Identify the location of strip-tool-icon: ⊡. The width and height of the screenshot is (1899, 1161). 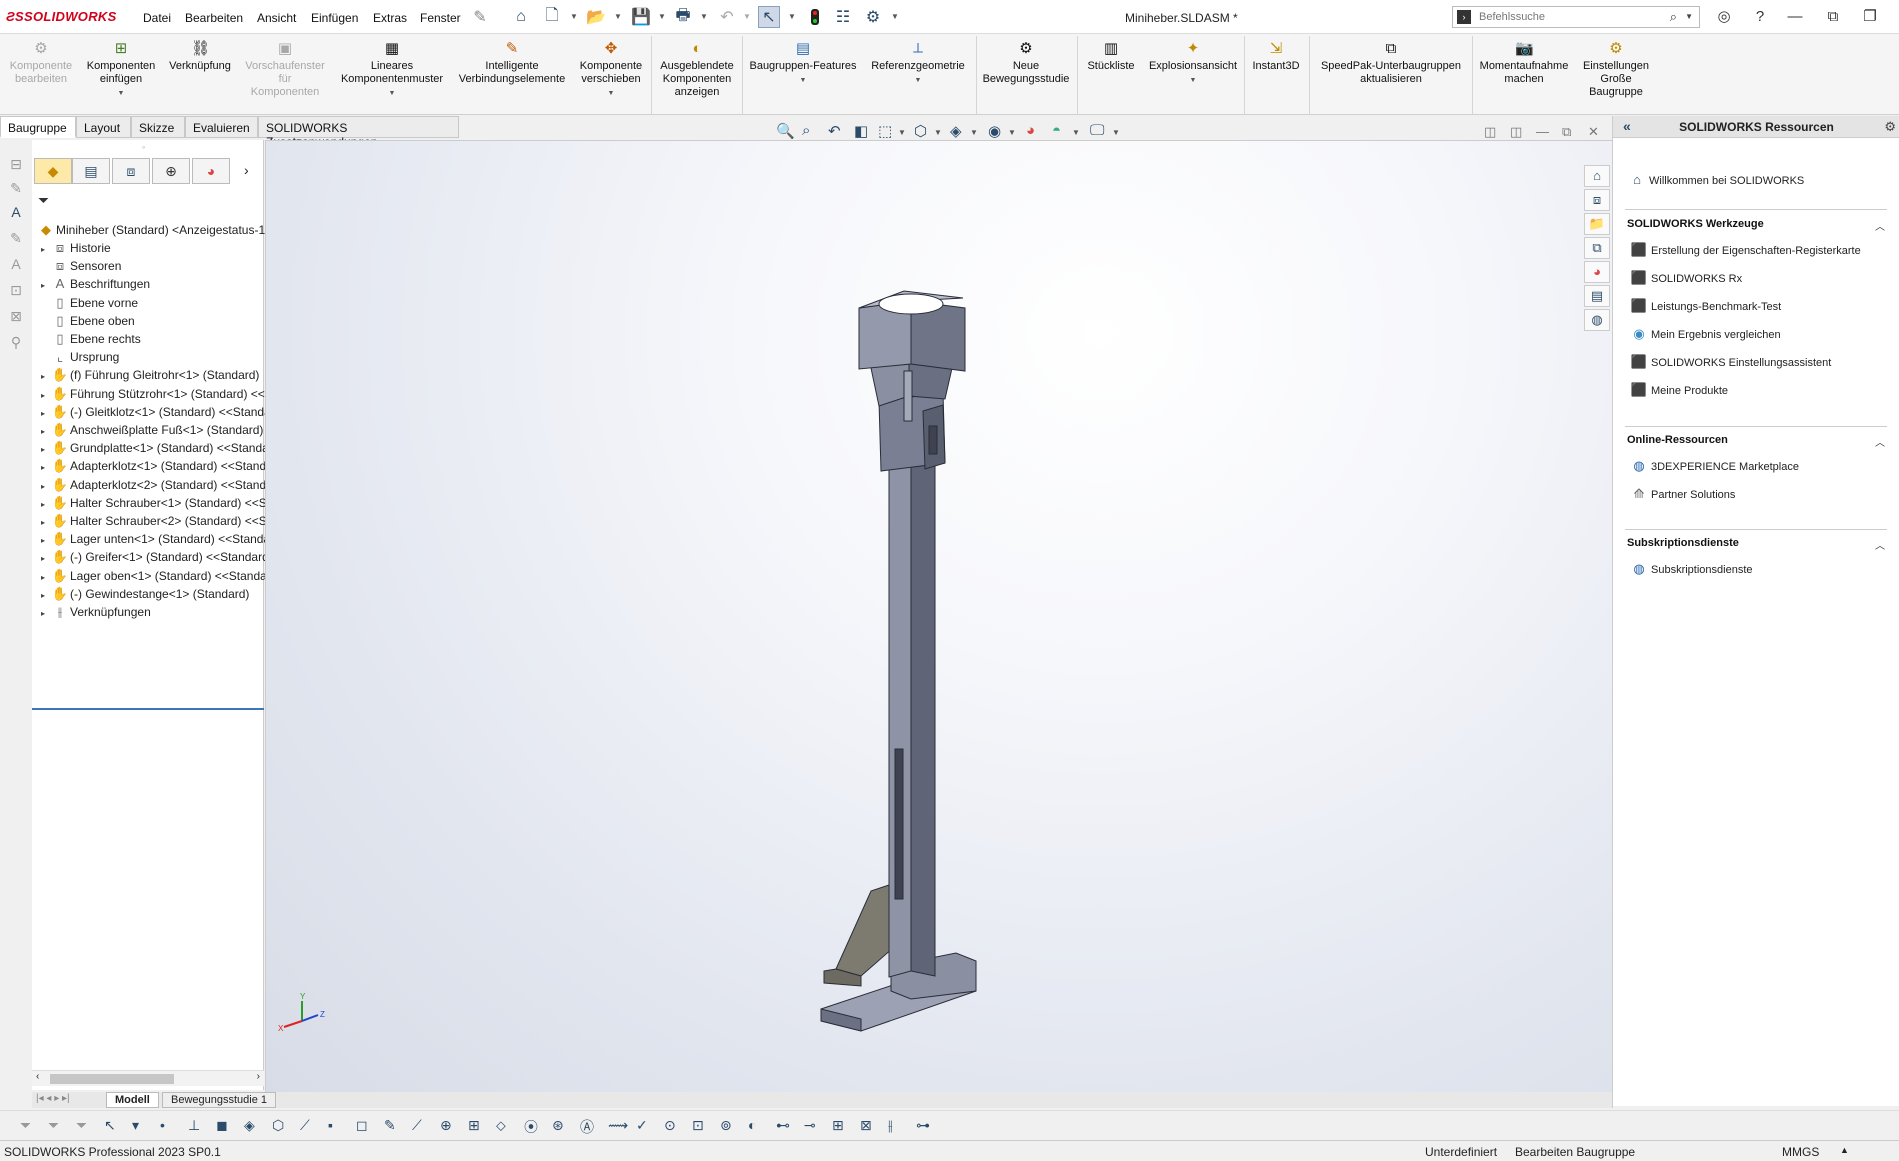
(16, 292).